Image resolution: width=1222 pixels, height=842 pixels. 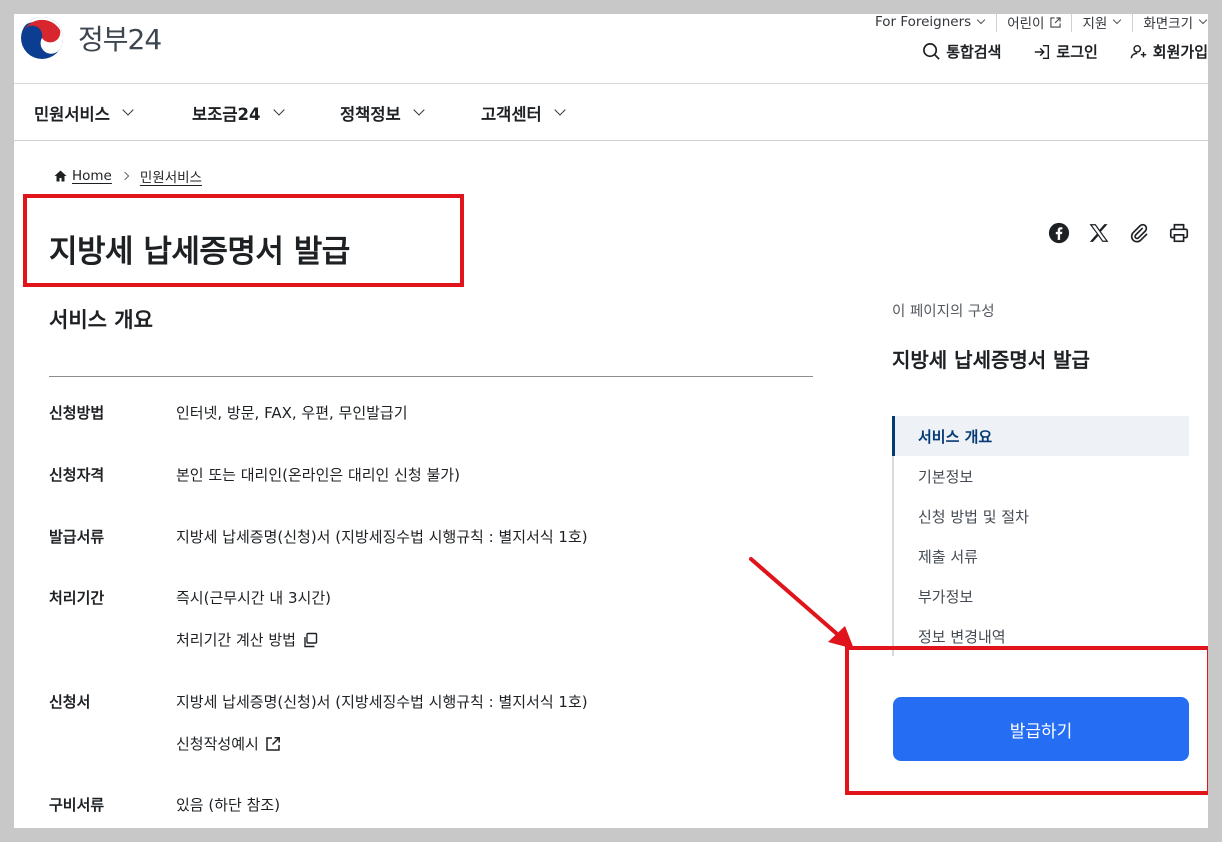 What do you see at coordinates (60, 176) in the screenshot?
I see `home-icon` at bounding box center [60, 176].